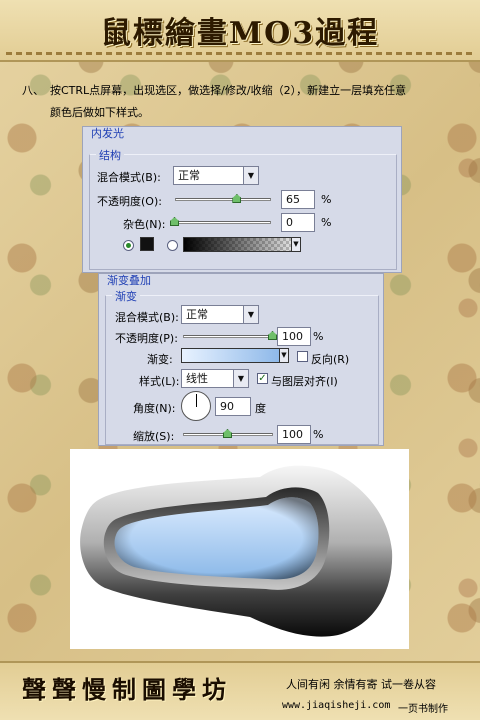  I want to click on instruction-line-2: 颜色后做如下样式。, so click(99, 112).